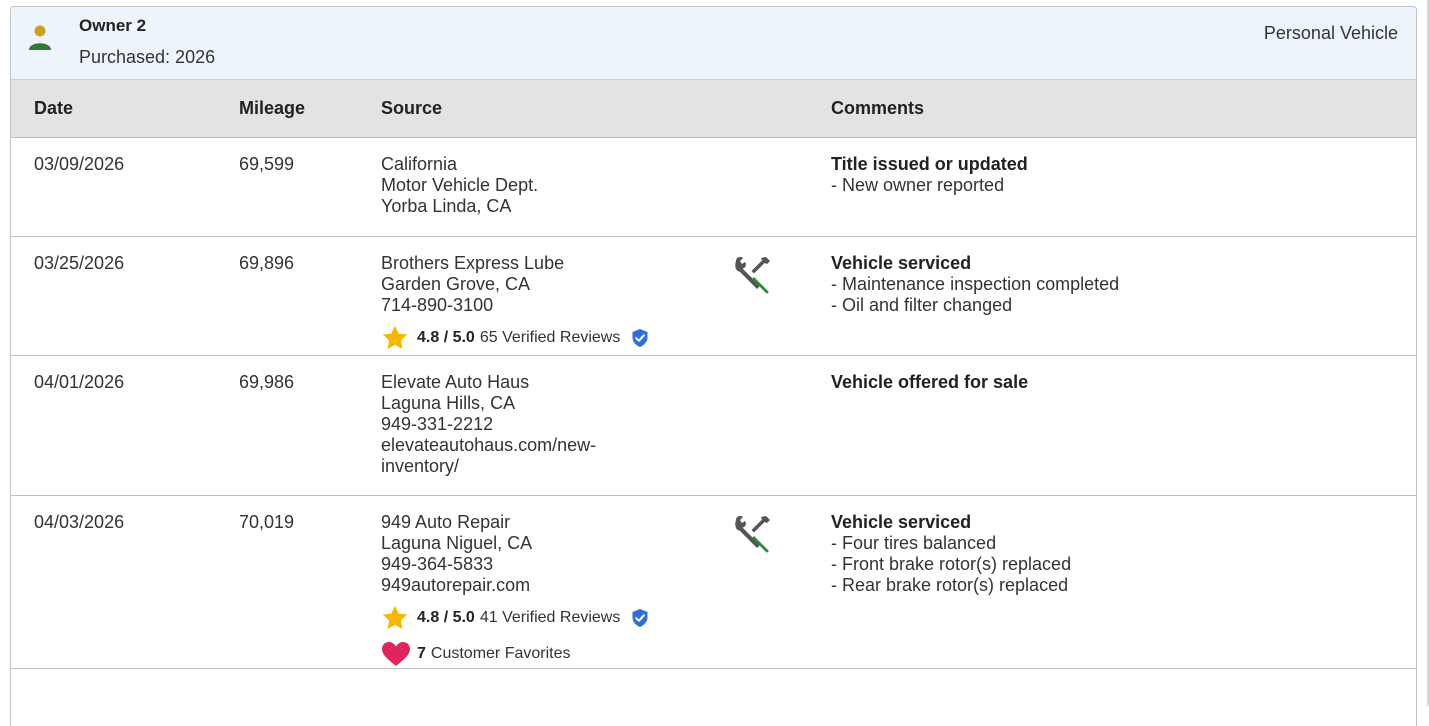 This screenshot has width=1429, height=726. I want to click on comment-title: Vehicle offered for sale, so click(930, 381).